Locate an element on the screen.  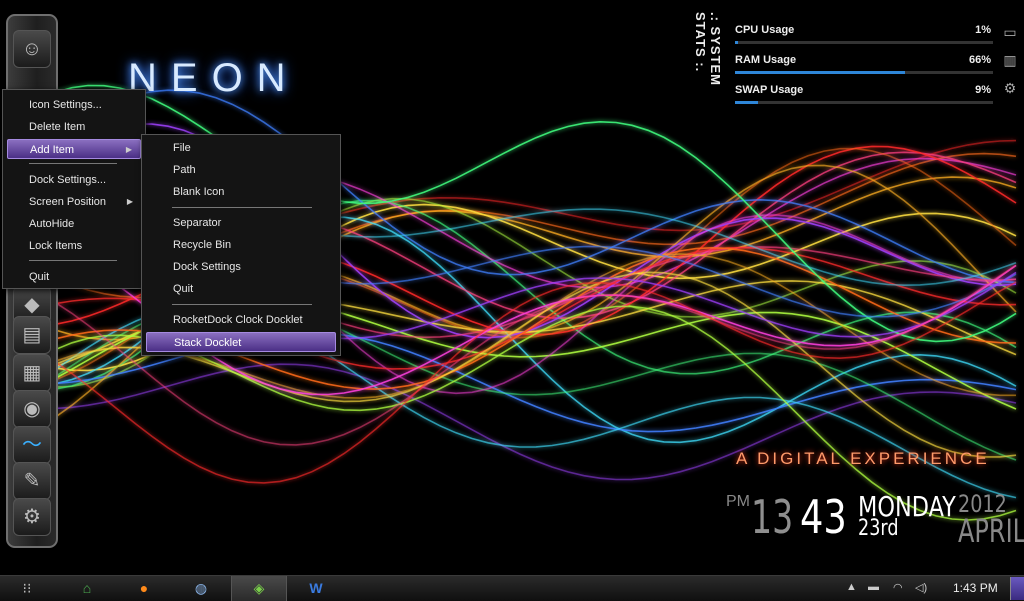
submenu-item-path: Path is located at coordinates (241, 170).